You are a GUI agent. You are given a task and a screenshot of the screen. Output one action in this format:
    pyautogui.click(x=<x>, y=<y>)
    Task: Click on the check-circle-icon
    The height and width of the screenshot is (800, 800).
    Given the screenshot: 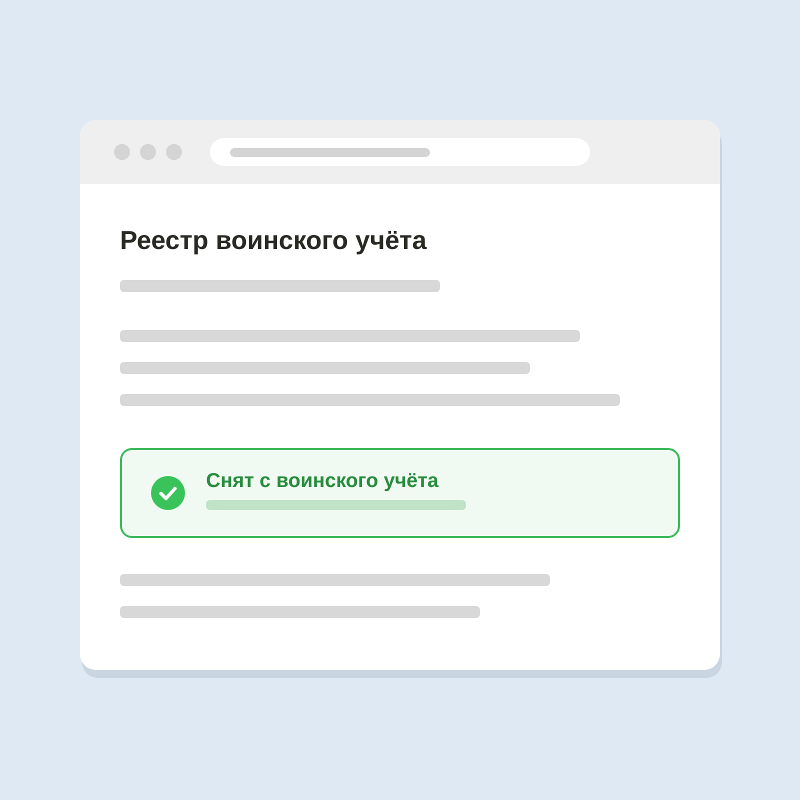 What is the action you would take?
    pyautogui.click(x=168, y=493)
    